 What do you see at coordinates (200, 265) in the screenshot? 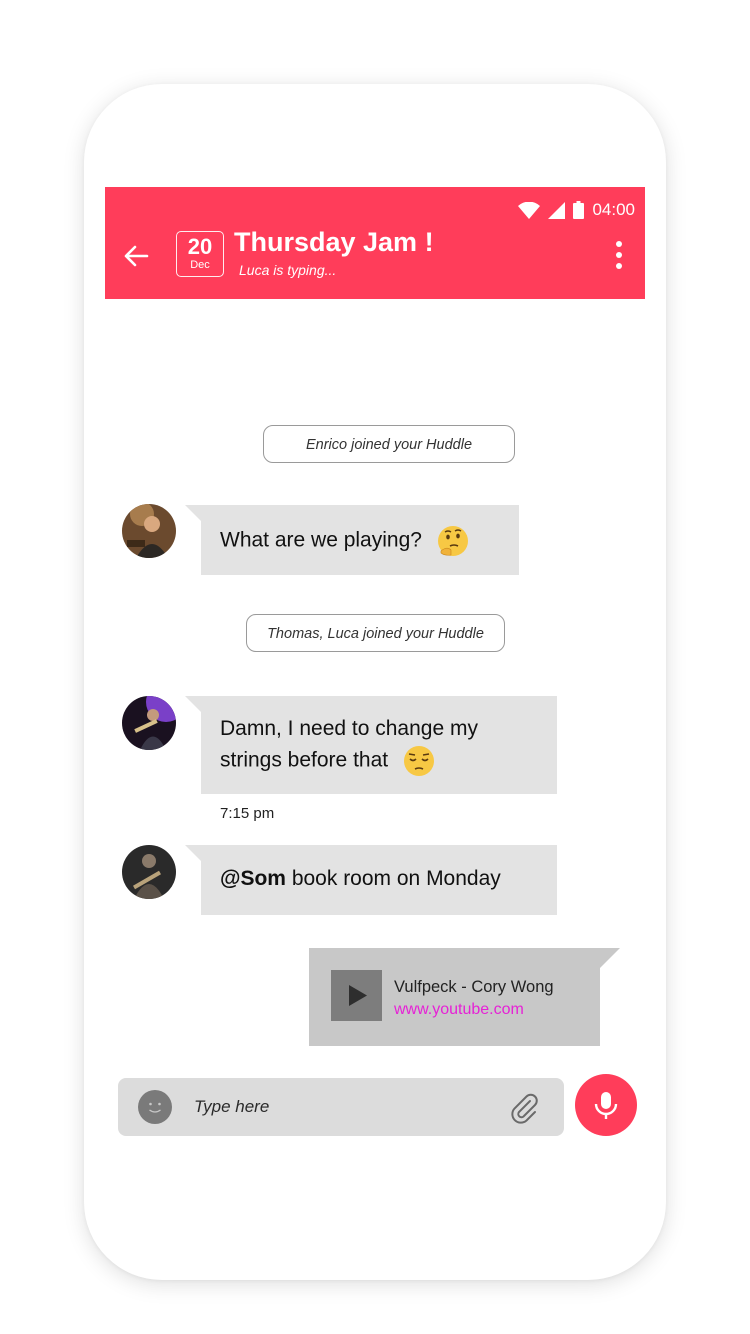
I see `date-month: Dec` at bounding box center [200, 265].